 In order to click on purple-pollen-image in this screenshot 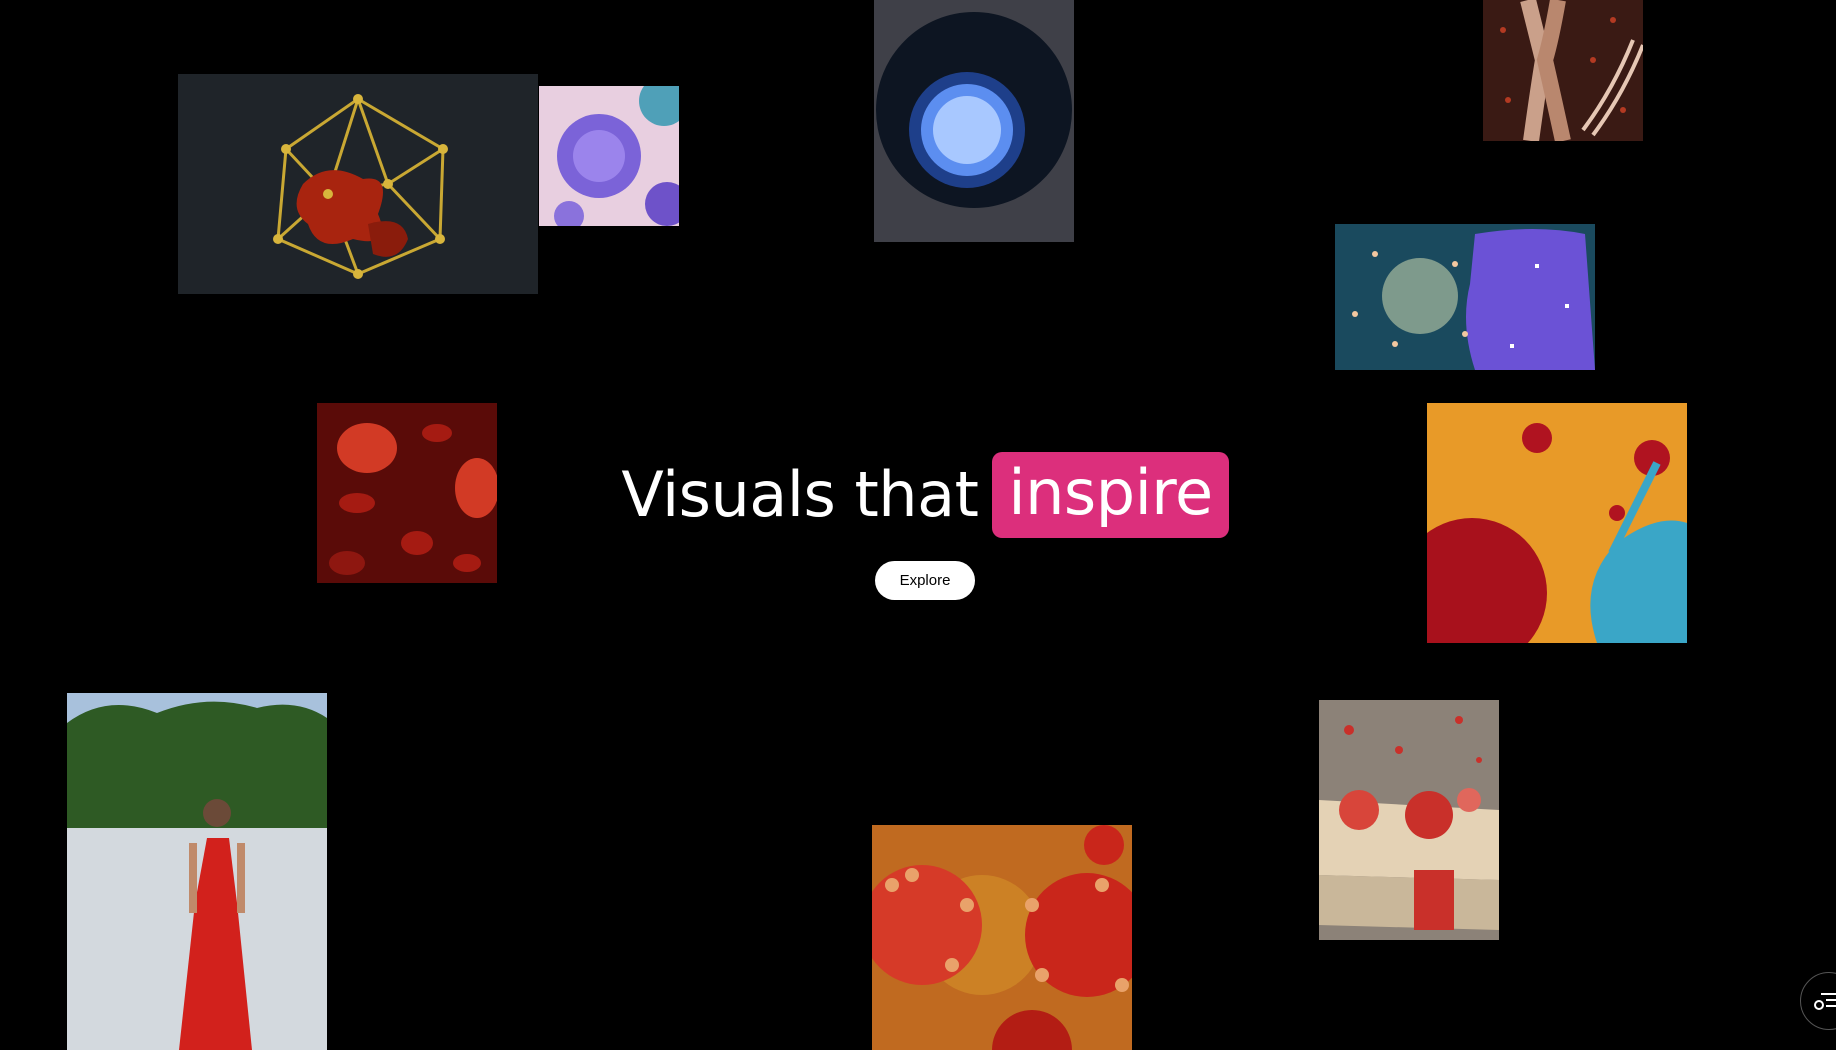, I will do `click(609, 156)`.